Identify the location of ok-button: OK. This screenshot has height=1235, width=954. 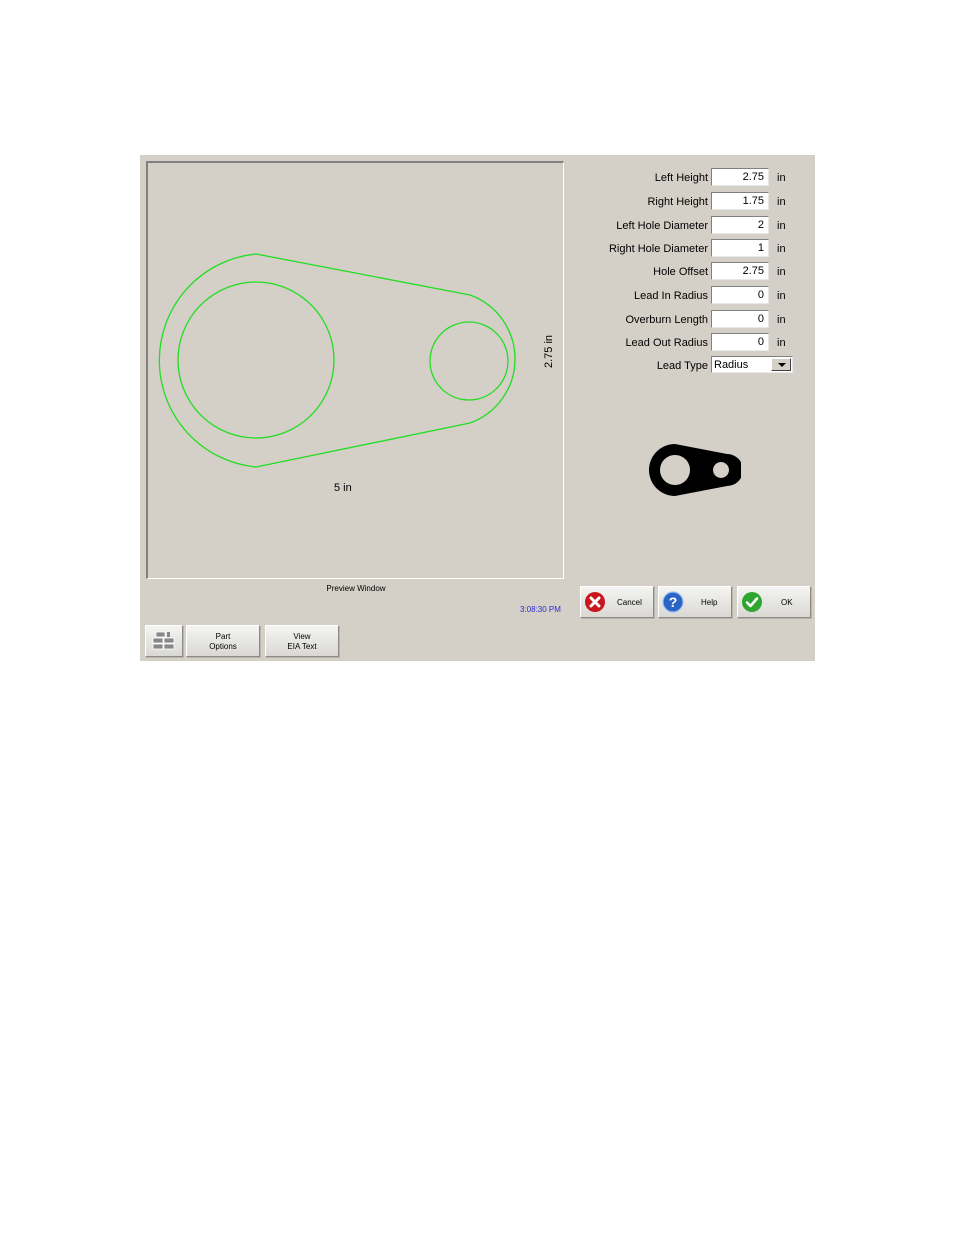
(774, 602).